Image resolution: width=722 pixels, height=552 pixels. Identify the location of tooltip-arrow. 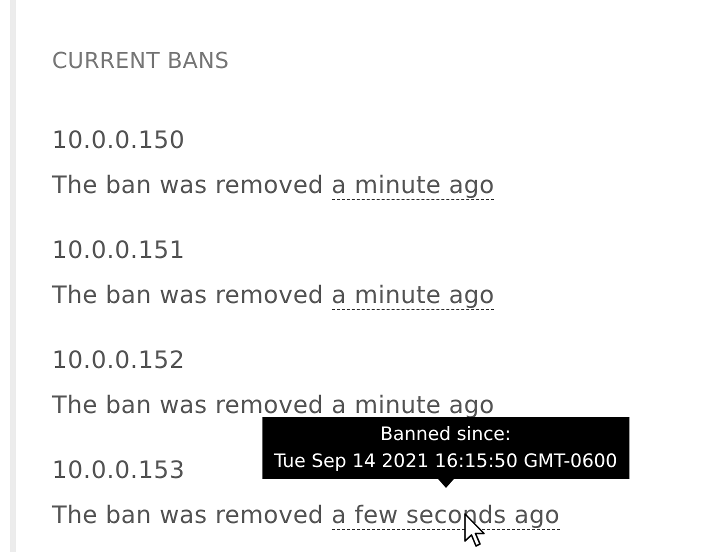
(446, 483).